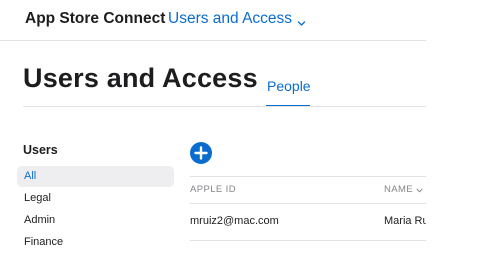  What do you see at coordinates (405, 221) in the screenshot?
I see `name-cell: Maria Ru` at bounding box center [405, 221].